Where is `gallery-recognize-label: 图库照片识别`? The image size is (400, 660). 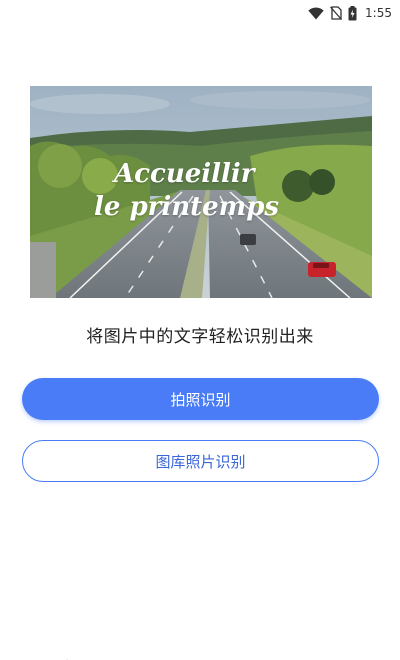
gallery-recognize-label: 图库照片识别 is located at coordinates (200, 461).